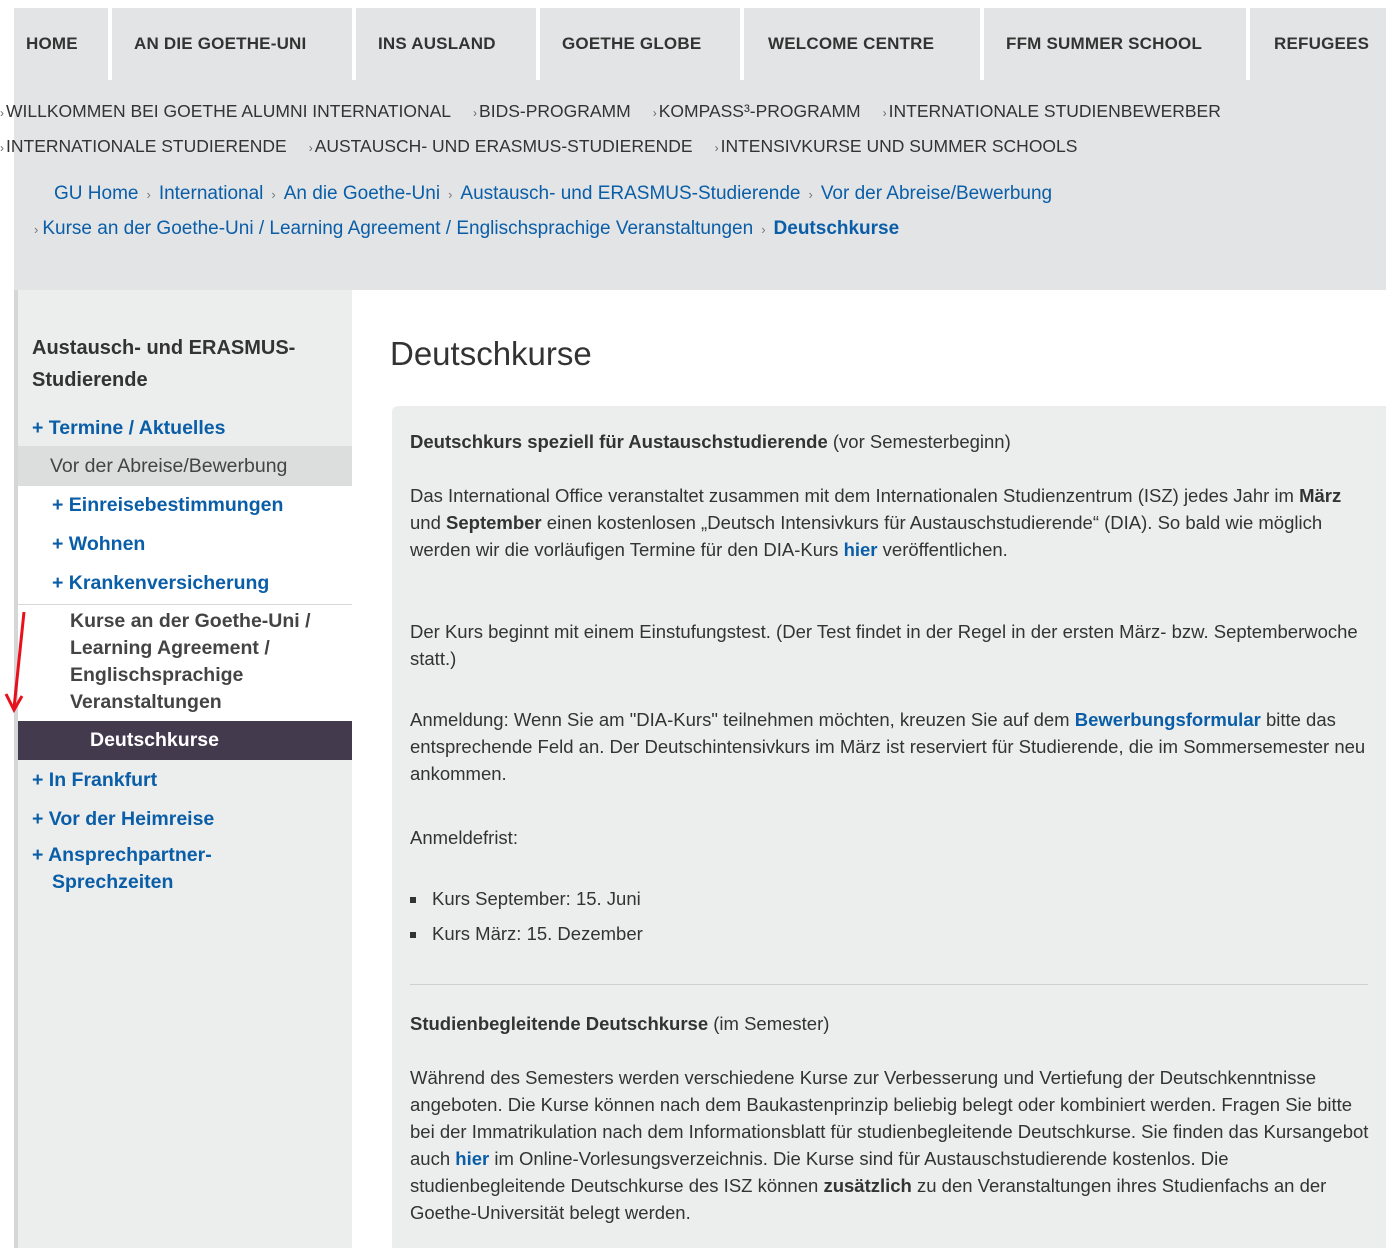  What do you see at coordinates (234, 44) in the screenshot?
I see `nav-an-die-goethe-uni: AN DIE GOETHE-UNI` at bounding box center [234, 44].